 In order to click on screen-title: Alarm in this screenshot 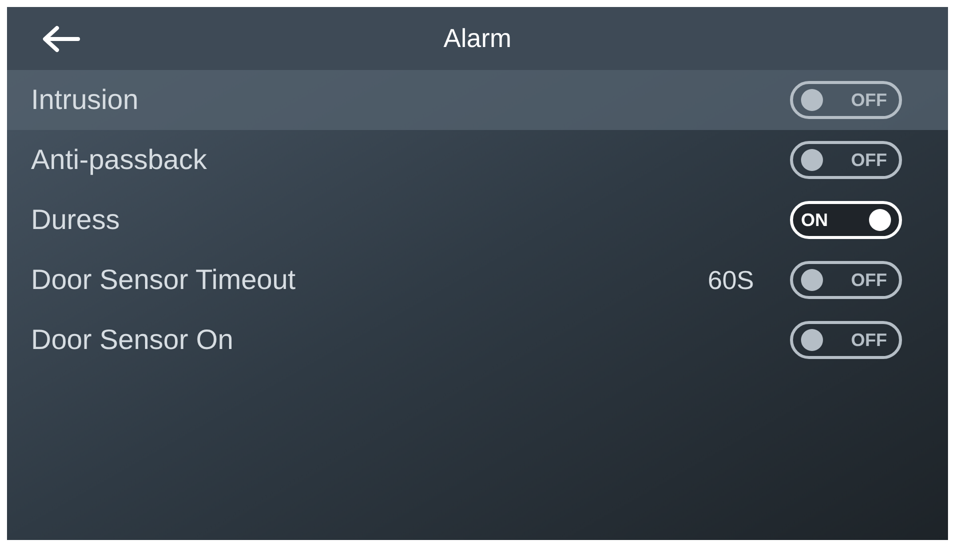, I will do `click(478, 38)`.